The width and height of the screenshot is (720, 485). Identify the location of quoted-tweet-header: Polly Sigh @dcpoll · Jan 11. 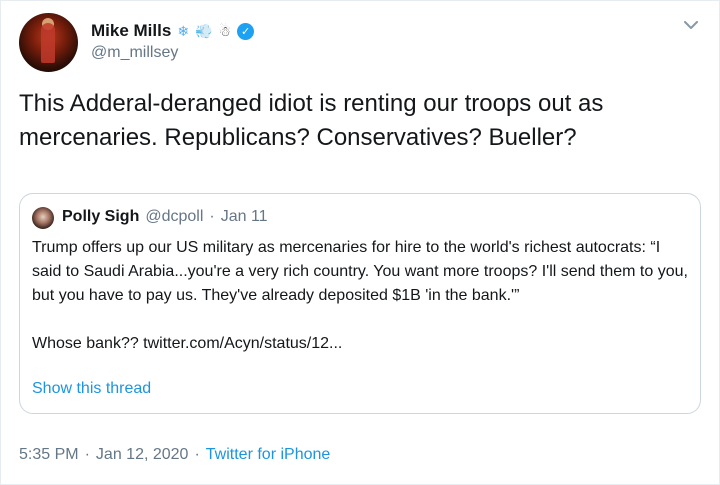
(165, 217).